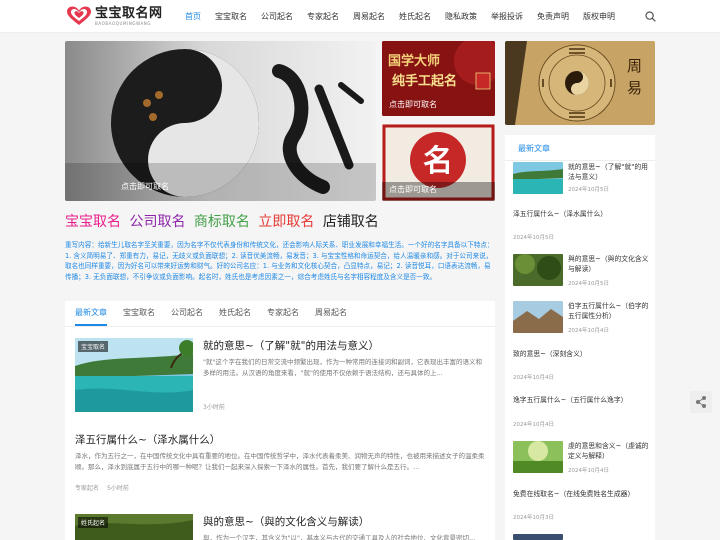  Describe the element at coordinates (650, 16) in the screenshot. I see `search-icon` at that location.